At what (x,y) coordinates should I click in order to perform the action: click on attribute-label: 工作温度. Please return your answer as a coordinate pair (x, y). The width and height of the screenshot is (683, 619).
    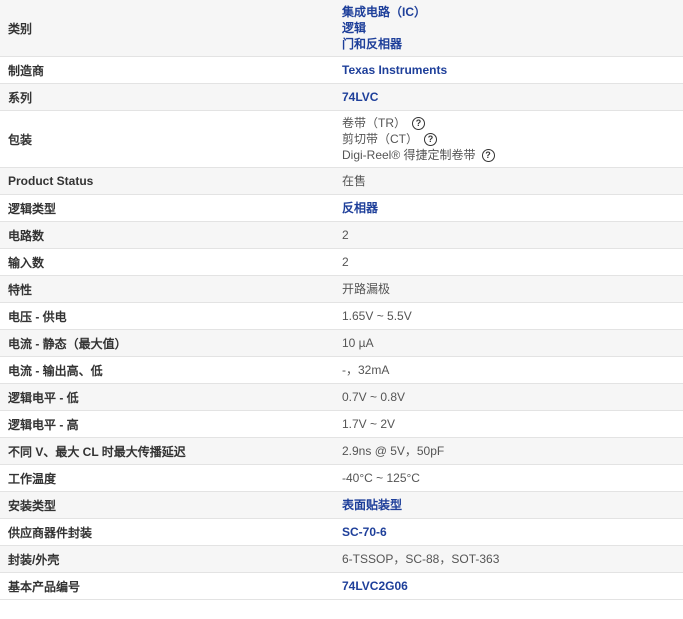
    Looking at the image, I should click on (32, 478).